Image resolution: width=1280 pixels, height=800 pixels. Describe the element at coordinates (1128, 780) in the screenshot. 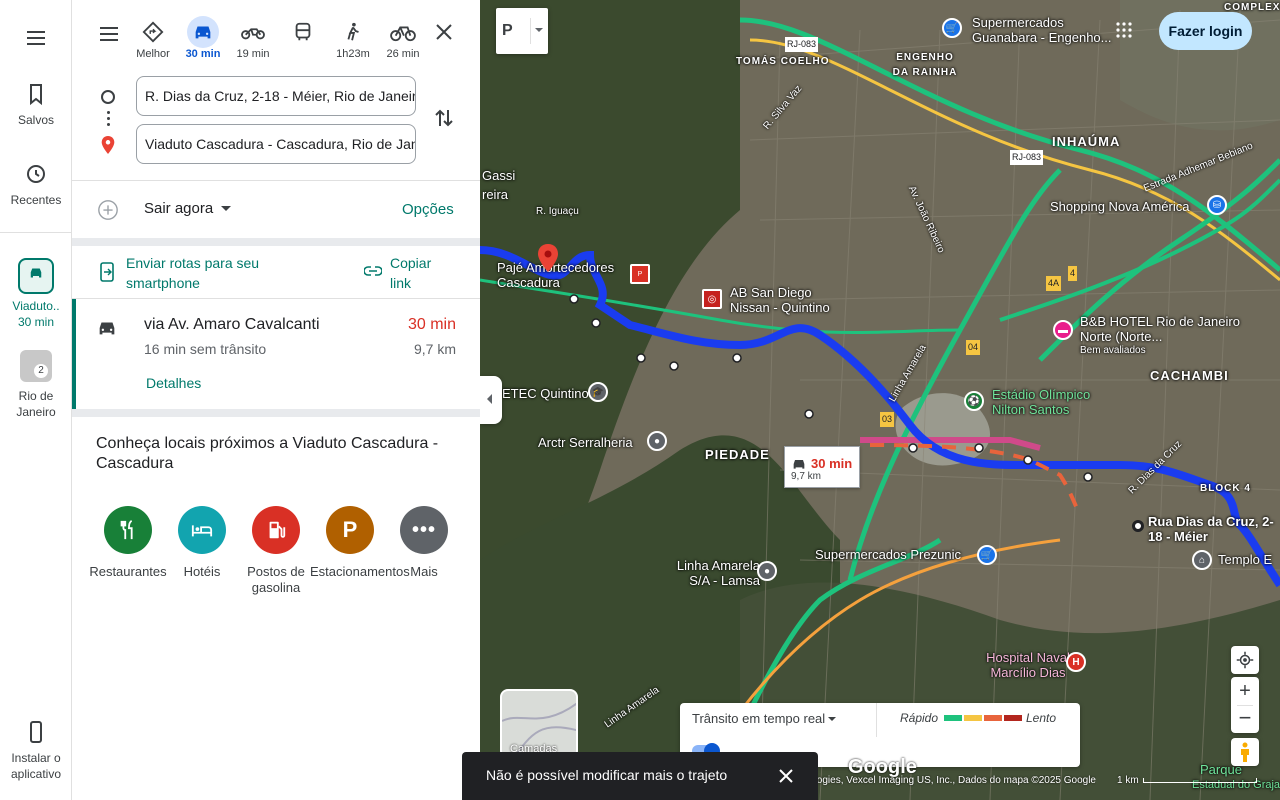

I see `scale-label: 1 km` at that location.